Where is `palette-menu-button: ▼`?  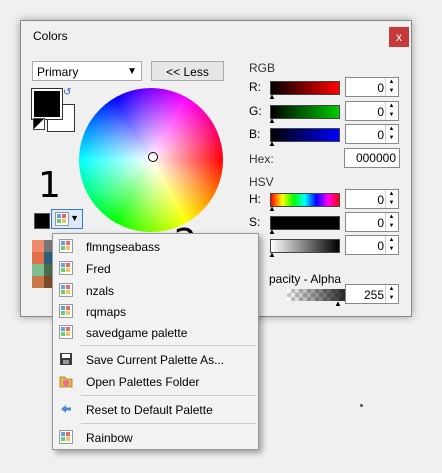
palette-menu-button: ▼ is located at coordinates (67, 219).